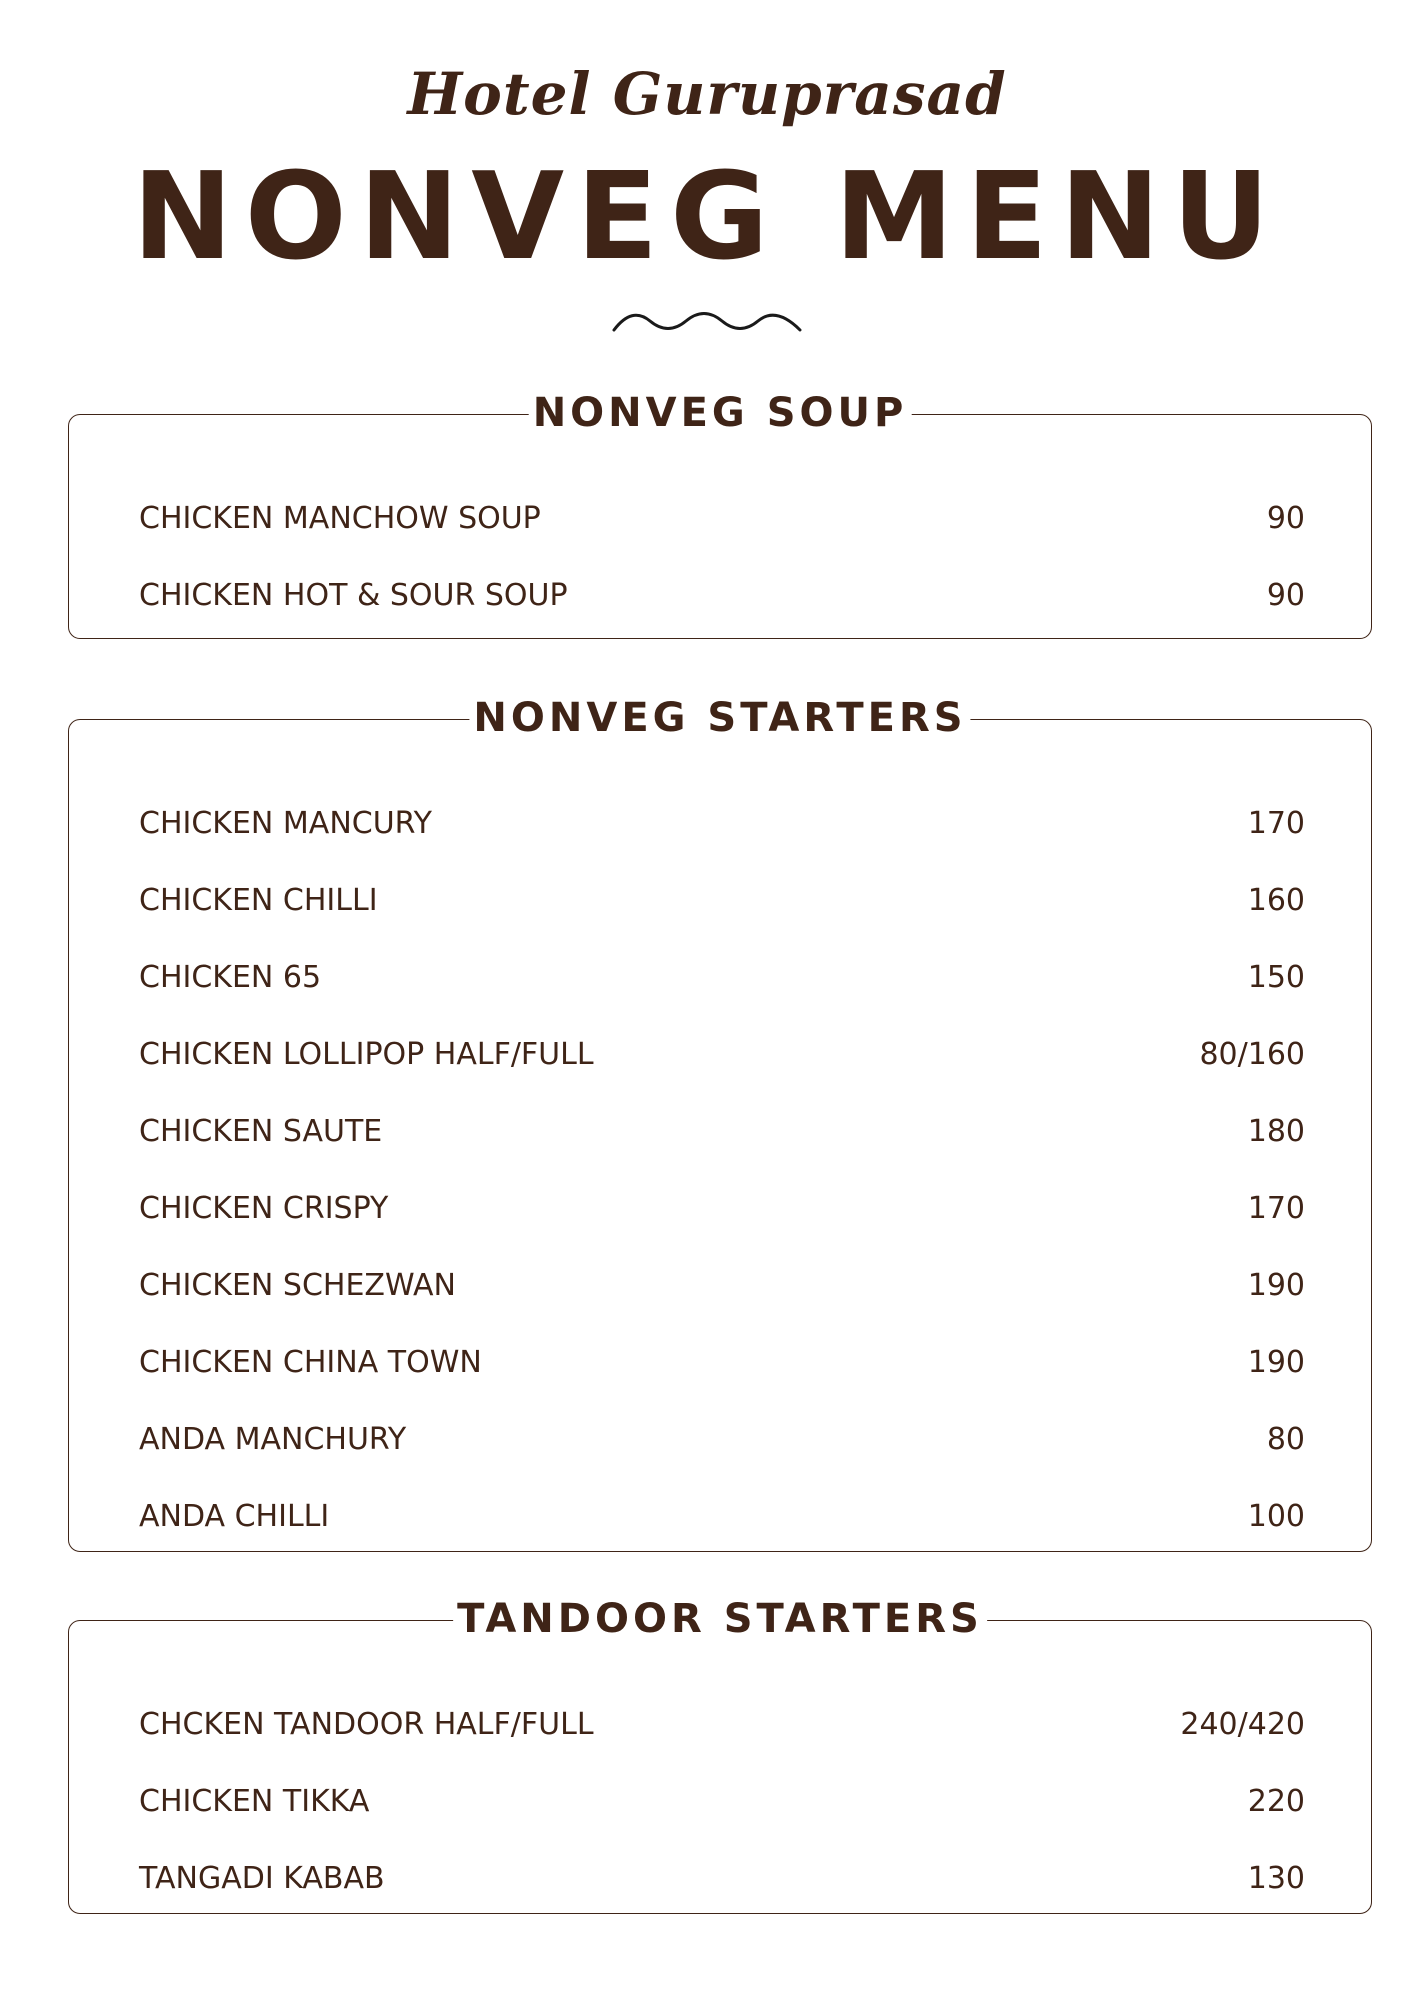 Image resolution: width=1414 pixels, height=2000 pixels. I want to click on menu-item: CHICKEN LOLLIPOP HALF/FULL 80/160, so click(722, 1073).